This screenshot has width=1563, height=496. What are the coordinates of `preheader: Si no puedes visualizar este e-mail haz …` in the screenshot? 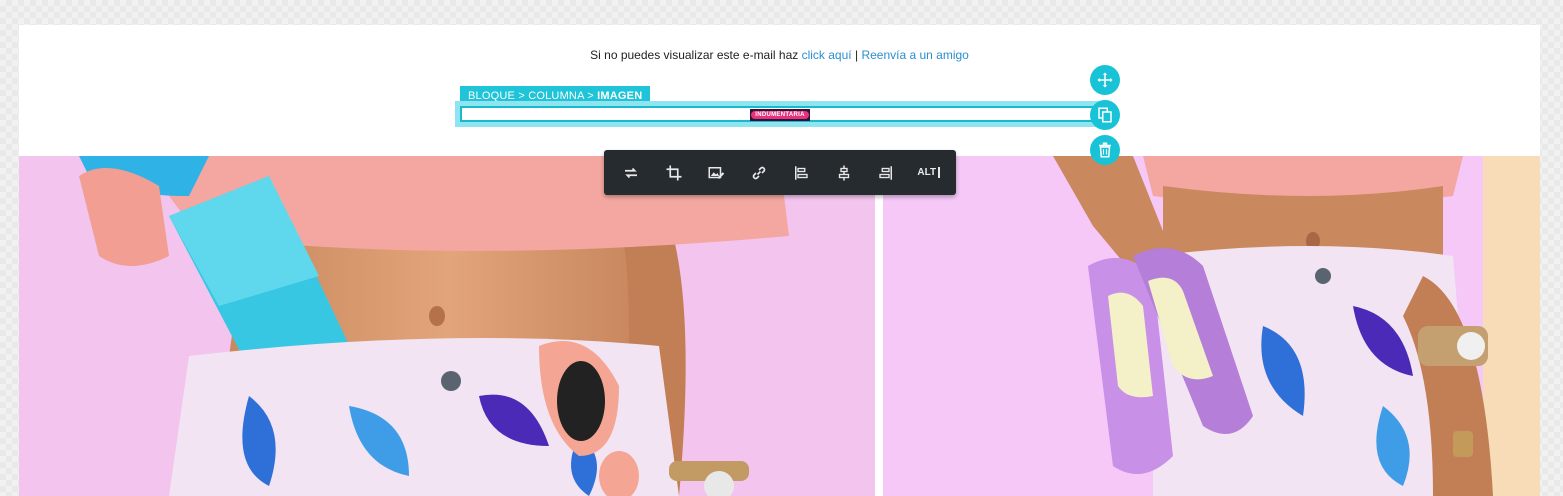 It's located at (779, 55).